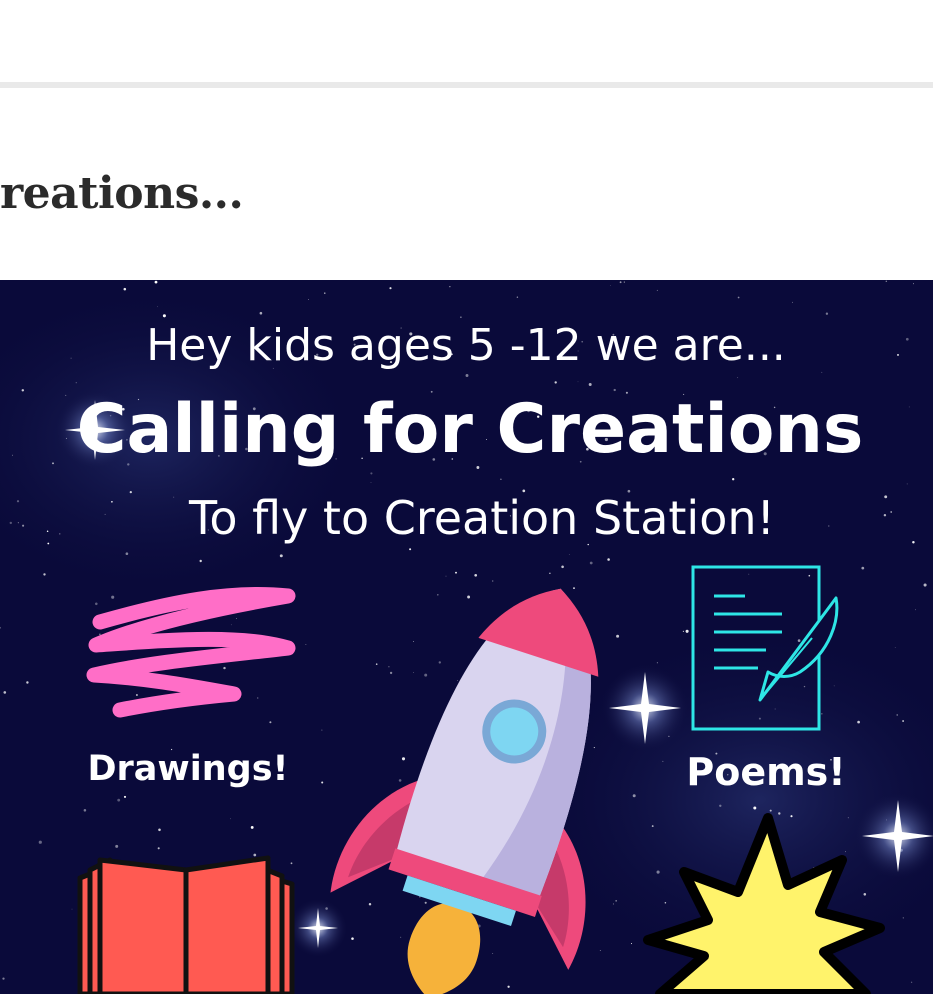 This screenshot has width=933, height=994. I want to click on poster-line-3: To fly to Creation Station!, so click(481, 518).